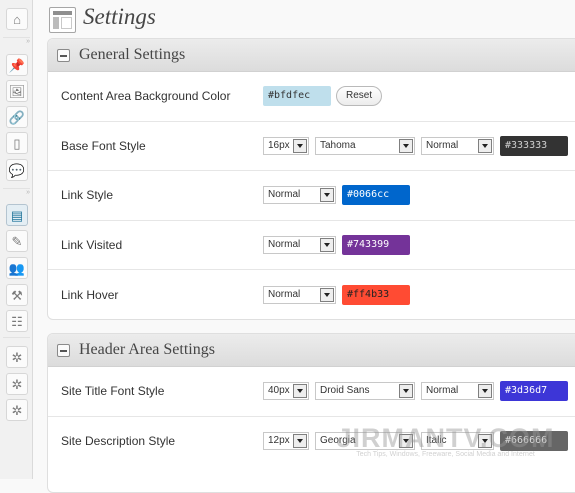  Describe the element at coordinates (90, 294) in the screenshot. I see `field-label: Link Hover` at that location.